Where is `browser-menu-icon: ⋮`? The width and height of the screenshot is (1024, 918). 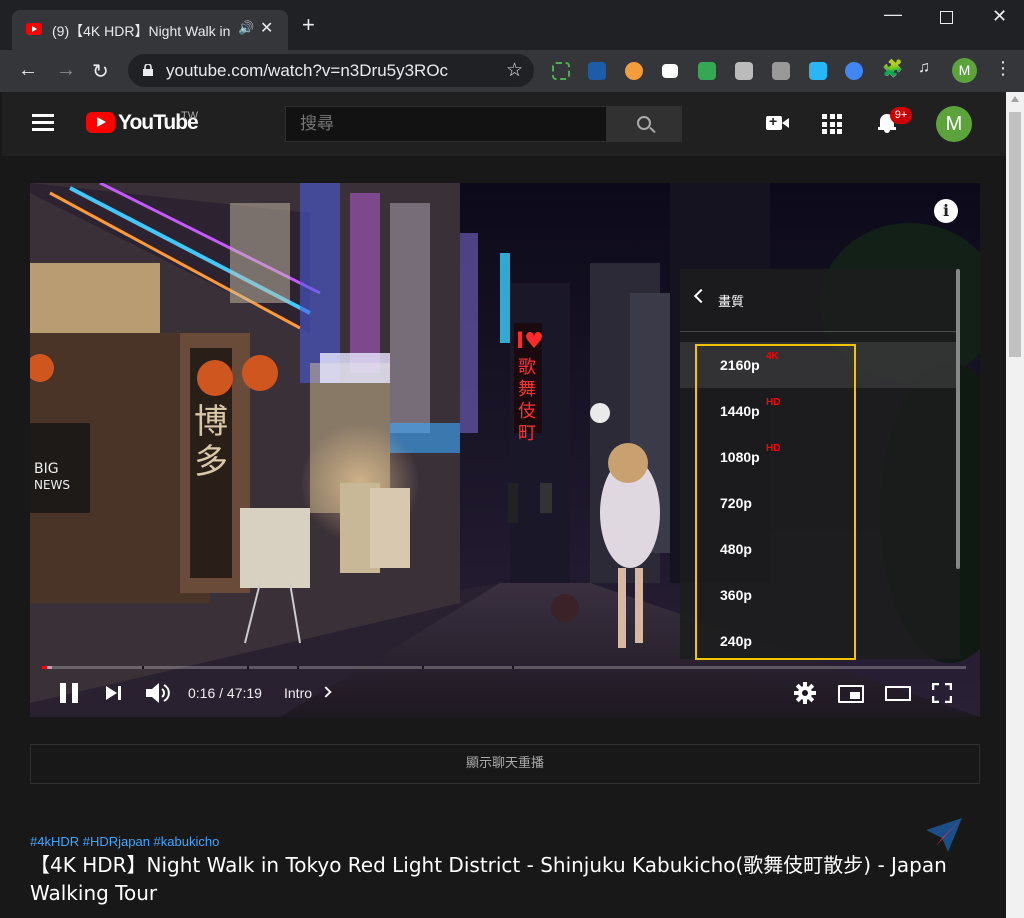
browser-menu-icon: ⋮ is located at coordinates (1003, 68).